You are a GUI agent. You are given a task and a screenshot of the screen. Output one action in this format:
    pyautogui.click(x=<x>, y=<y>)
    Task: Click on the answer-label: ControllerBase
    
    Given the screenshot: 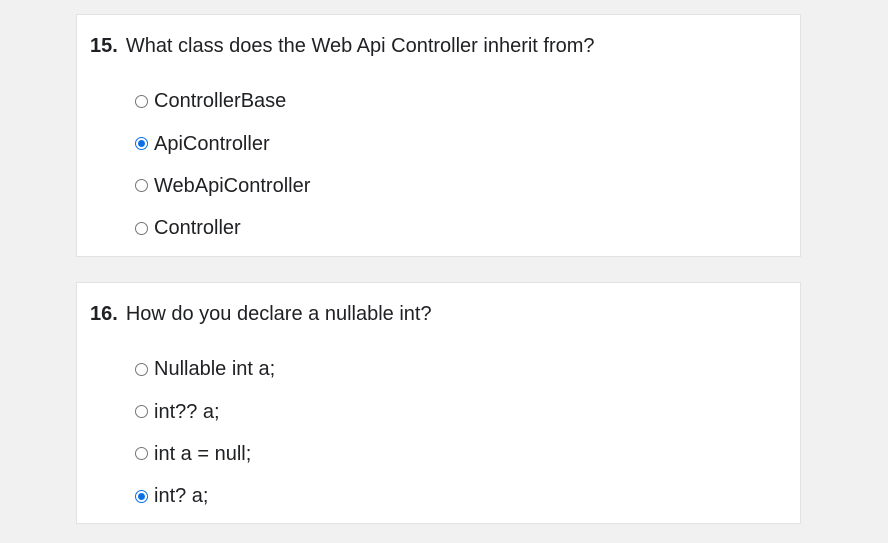 What is the action you would take?
    pyautogui.click(x=220, y=101)
    